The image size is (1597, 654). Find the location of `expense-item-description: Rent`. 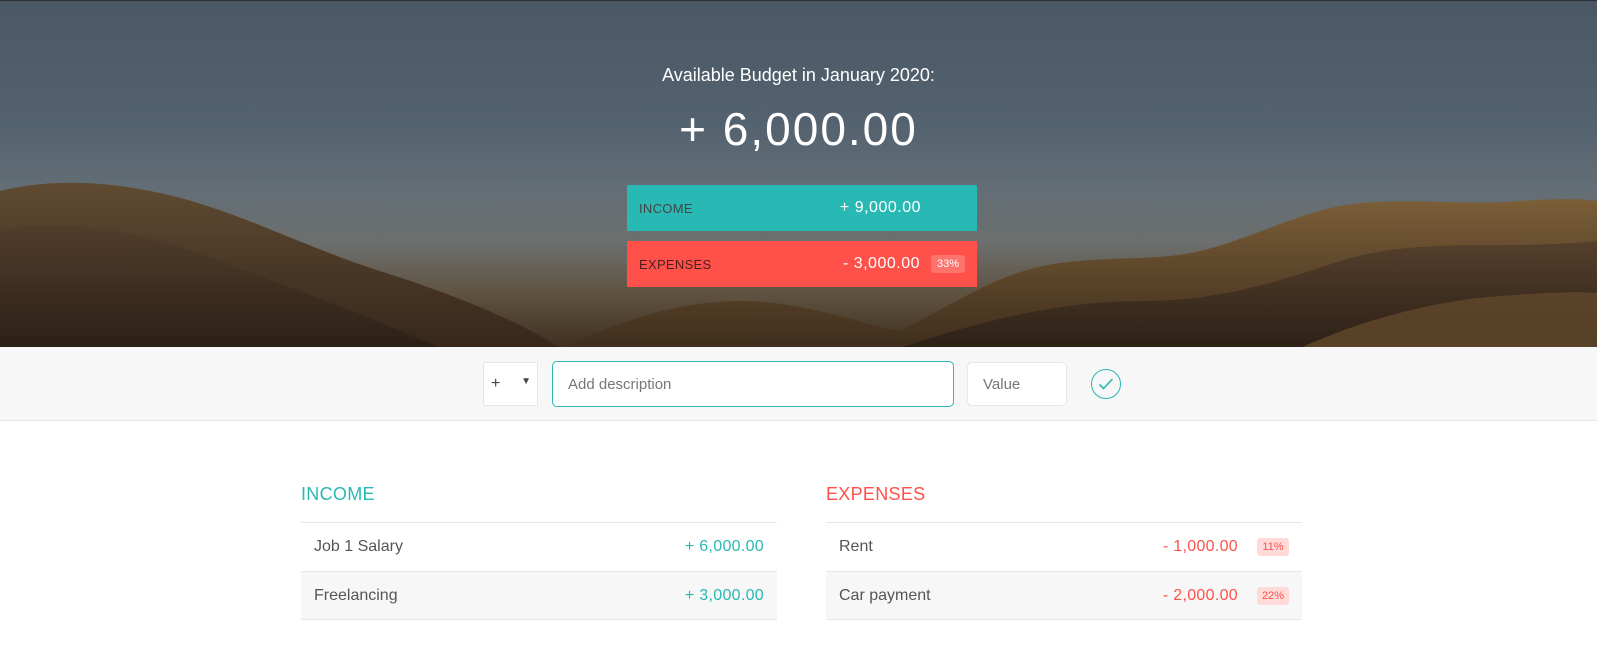

expense-item-description: Rent is located at coordinates (856, 546).